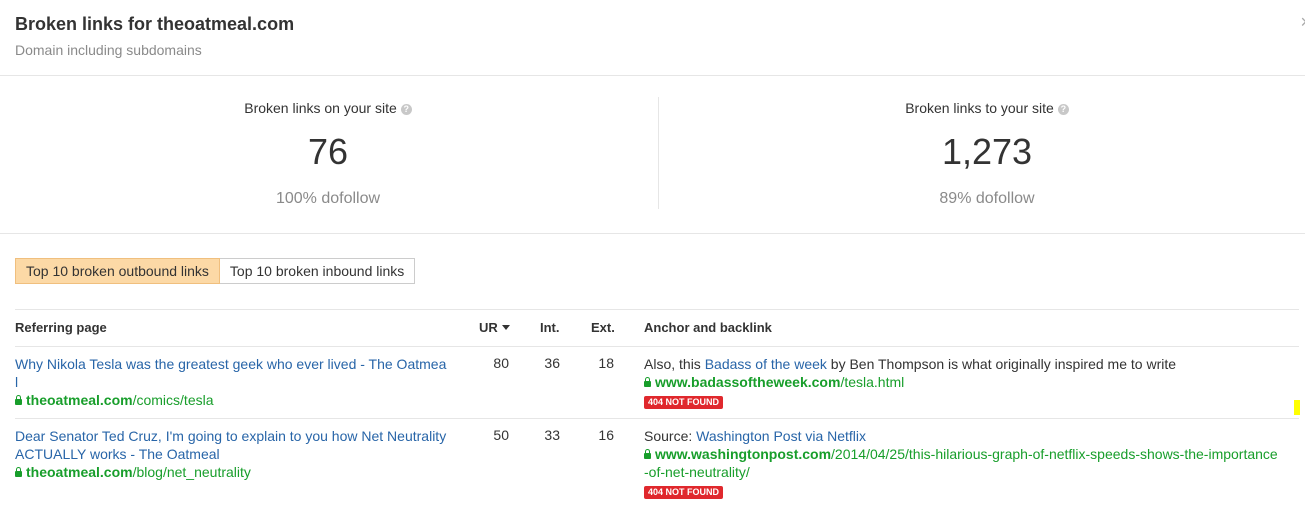 The height and width of the screenshot is (505, 1305). What do you see at coordinates (488, 327) in the screenshot?
I see `col-ur-label: UR` at bounding box center [488, 327].